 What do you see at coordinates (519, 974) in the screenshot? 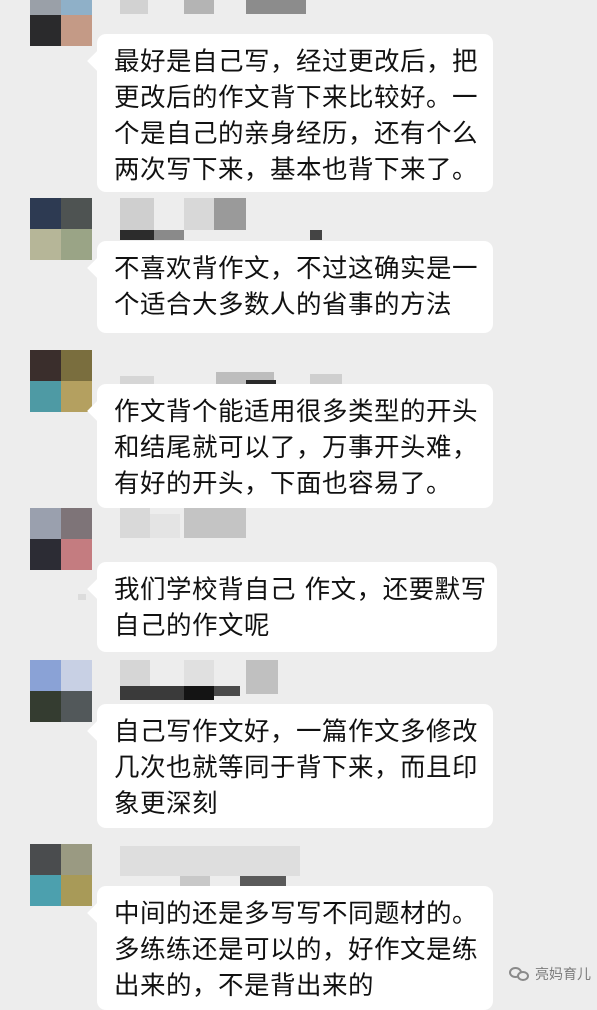
I see `wechat-icon` at bounding box center [519, 974].